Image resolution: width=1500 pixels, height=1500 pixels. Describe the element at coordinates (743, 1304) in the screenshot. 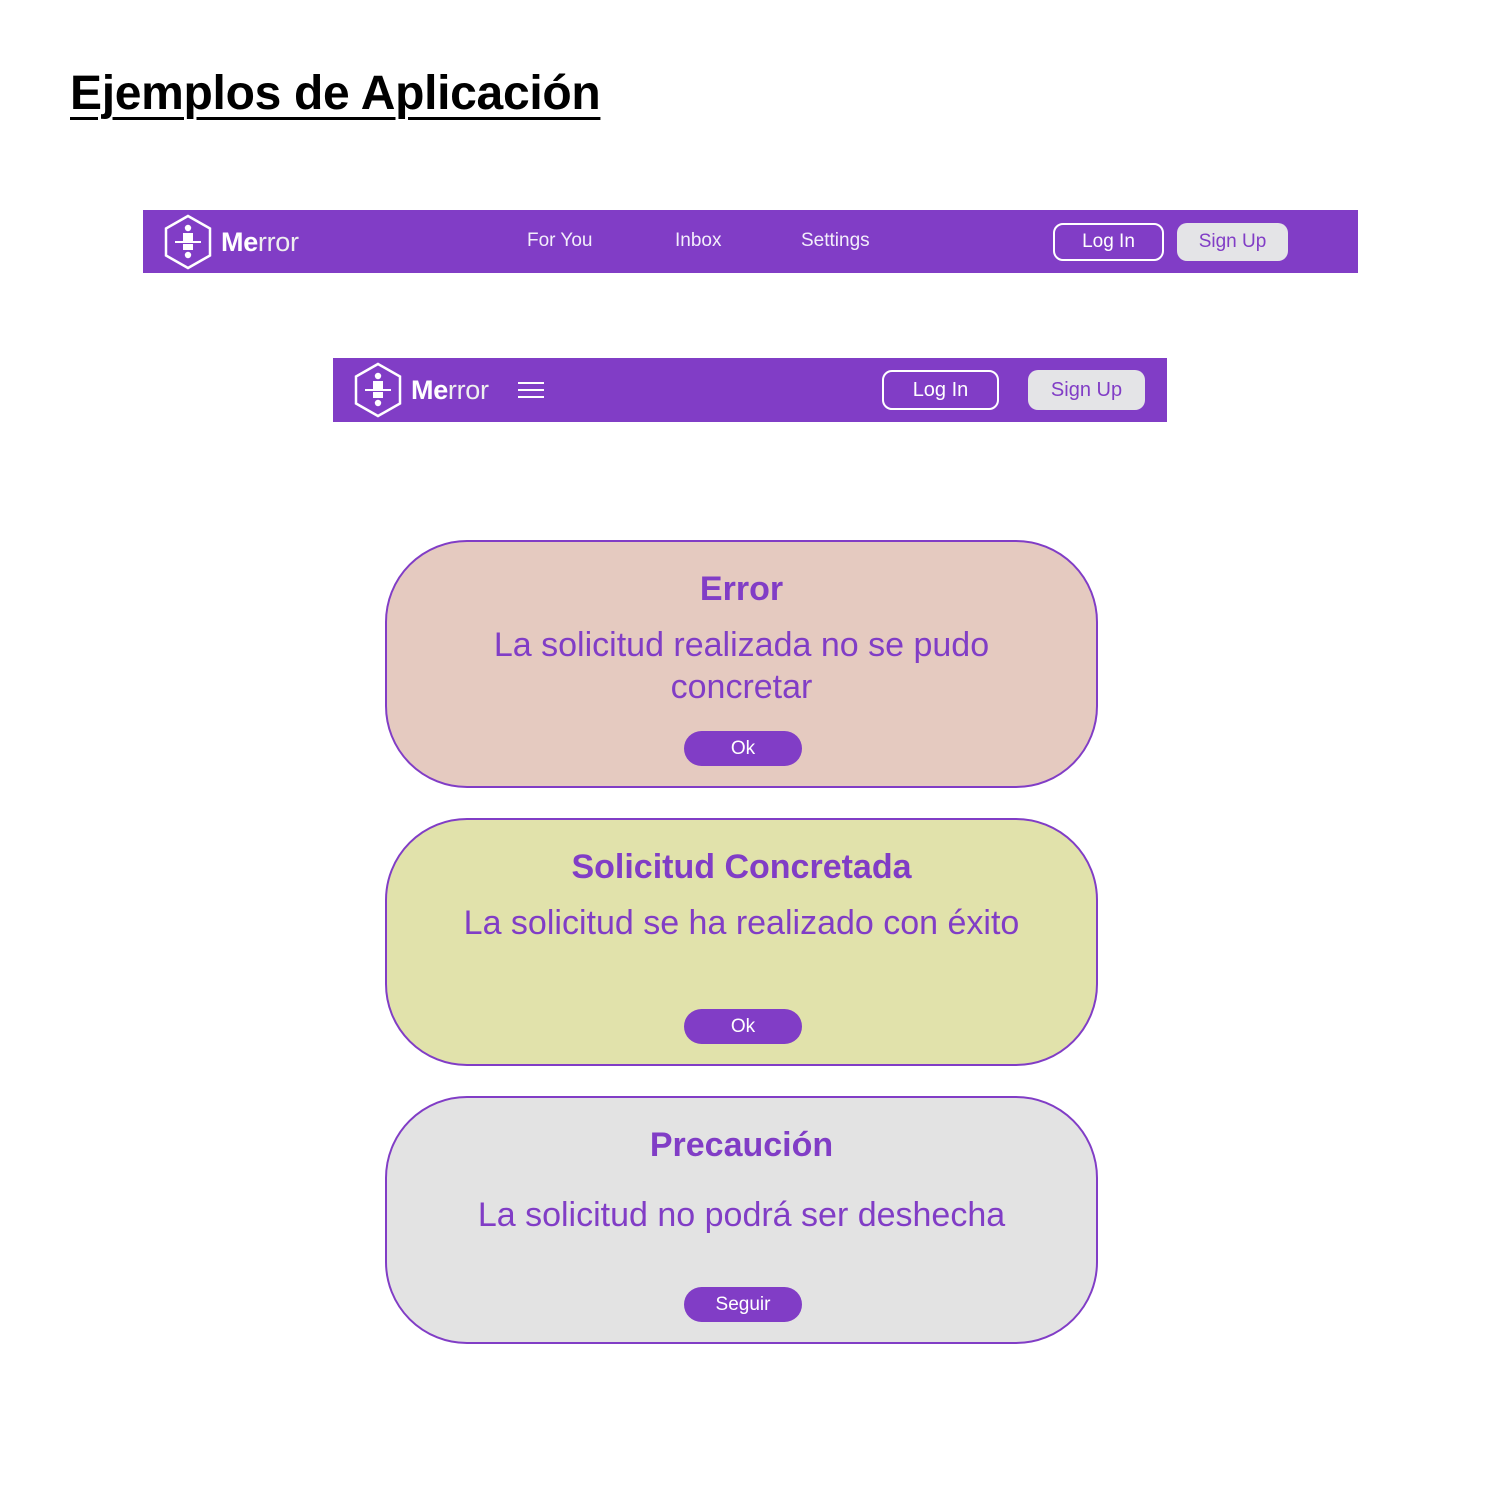

I see `continue-button: Seguir` at that location.